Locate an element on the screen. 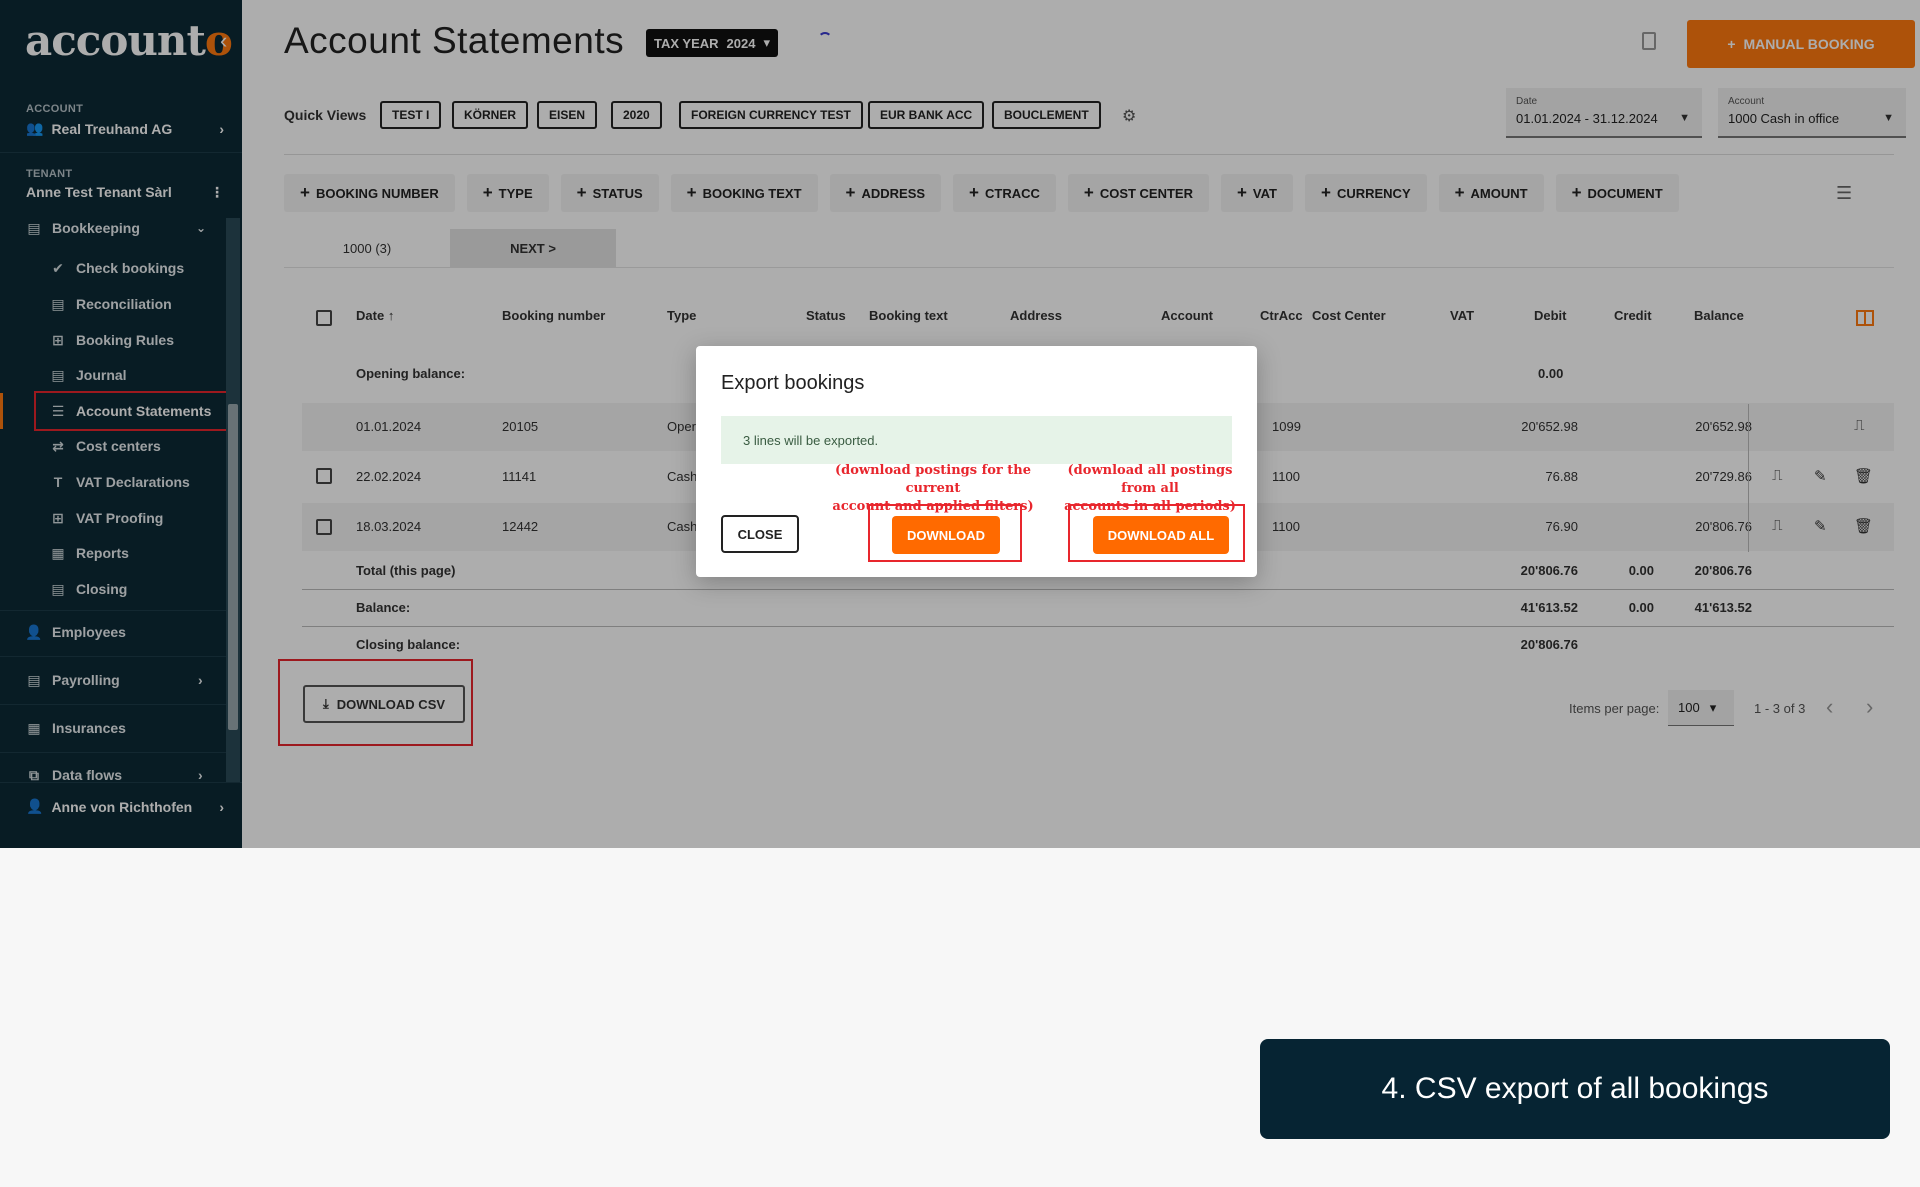 This screenshot has height=1187, width=1920. download-all-button: DOWNLOAD ALL is located at coordinates (1161, 535).